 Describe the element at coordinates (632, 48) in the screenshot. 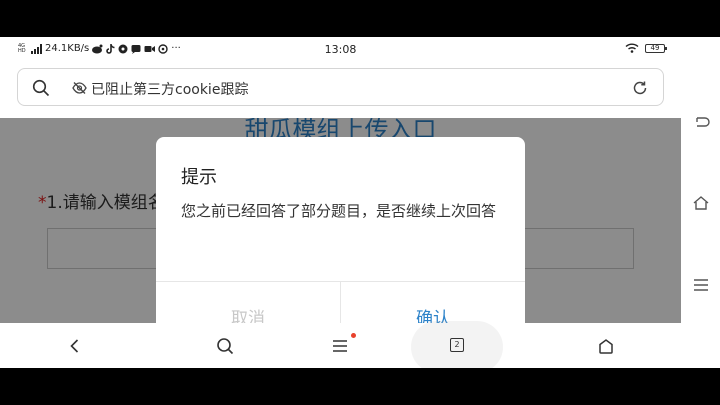

I see `wifi-icon` at that location.